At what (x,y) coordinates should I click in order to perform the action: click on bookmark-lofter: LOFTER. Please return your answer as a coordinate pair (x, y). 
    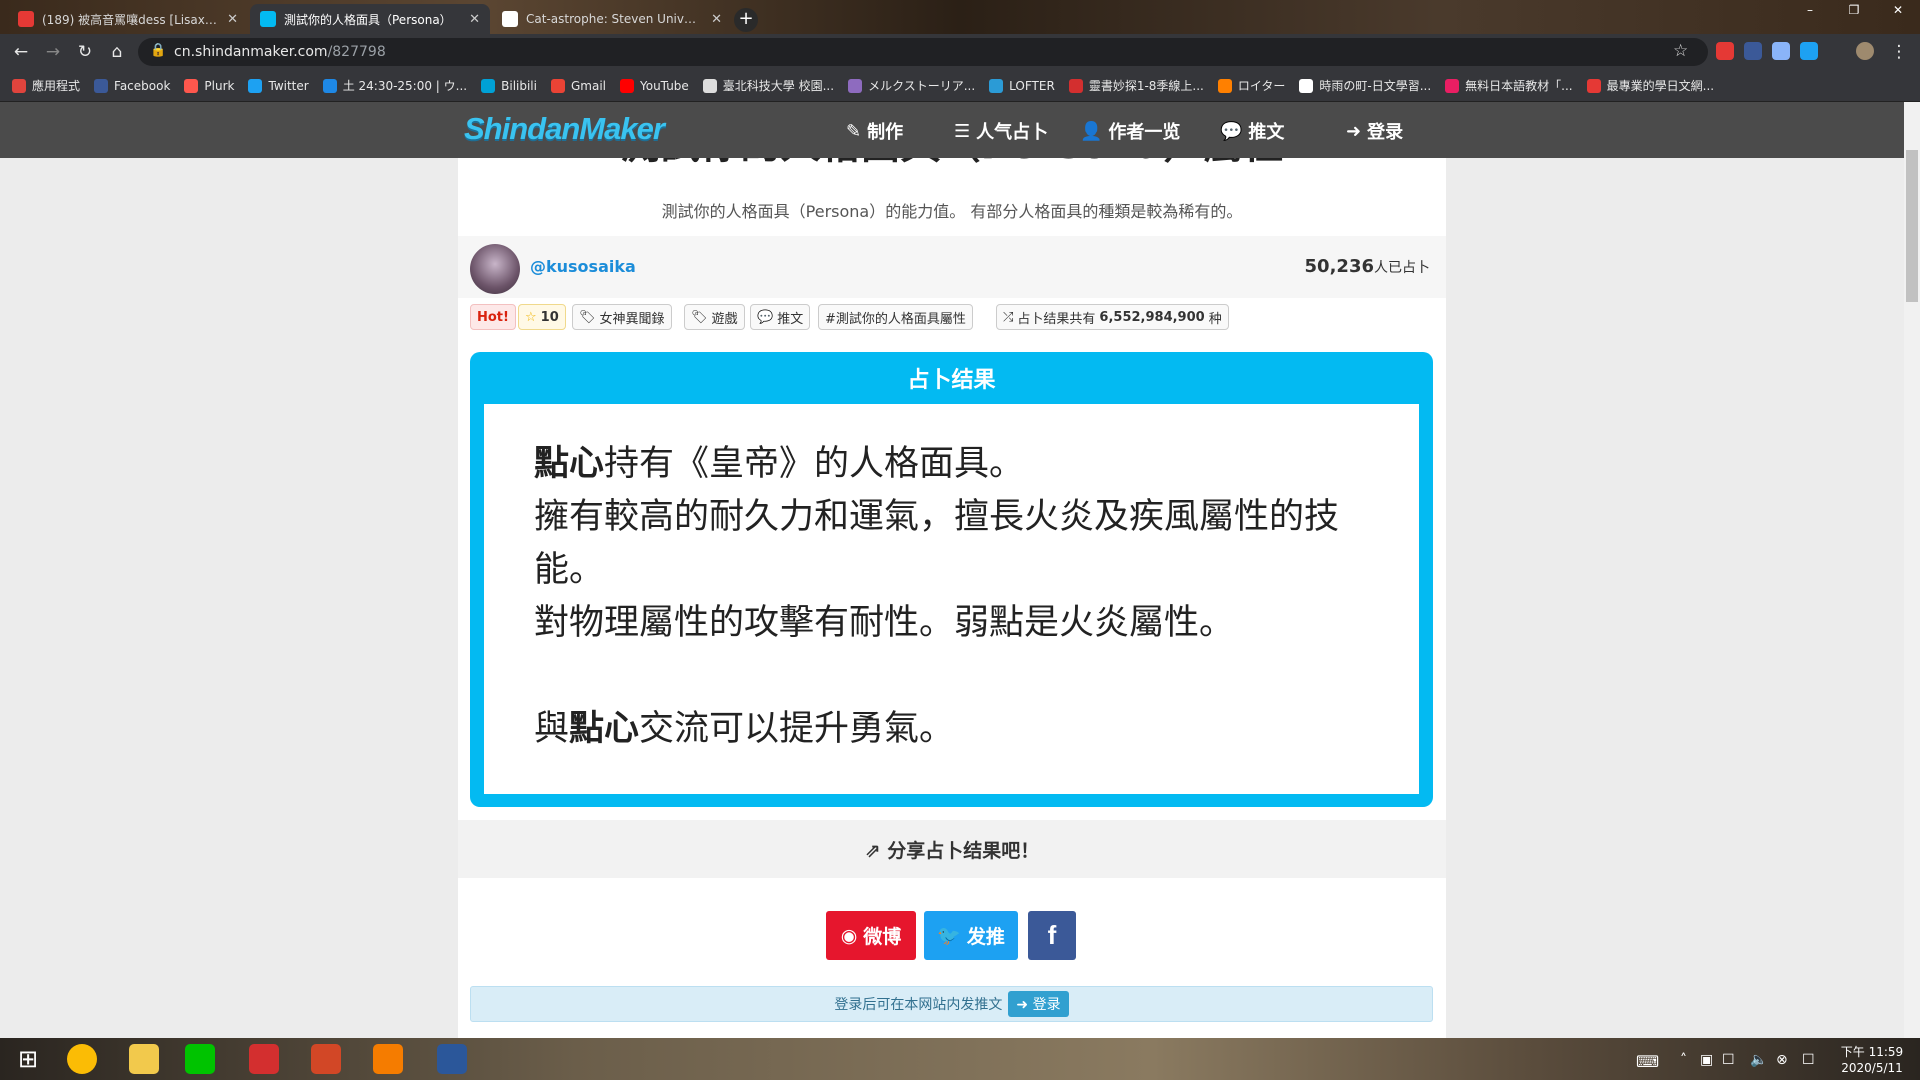
    Looking at the image, I should click on (1022, 85).